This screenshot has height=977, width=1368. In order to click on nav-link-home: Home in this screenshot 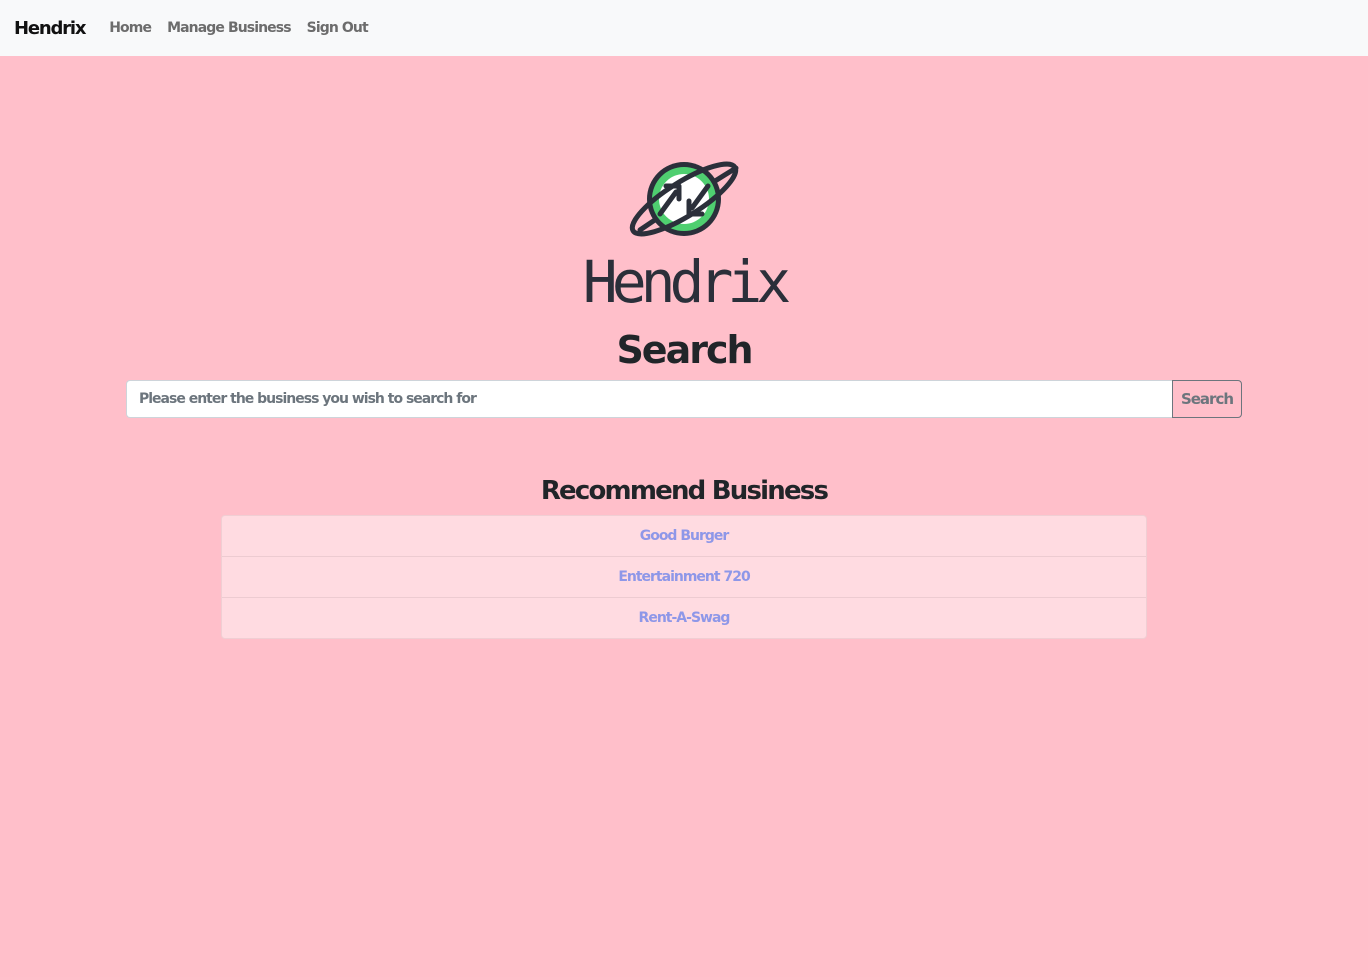, I will do `click(130, 28)`.